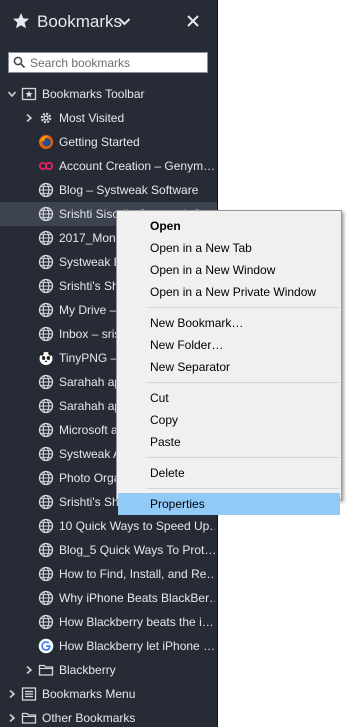 This screenshot has height=727, width=352. What do you see at coordinates (29, 694) in the screenshot?
I see `bookmarks-menu-icon` at bounding box center [29, 694].